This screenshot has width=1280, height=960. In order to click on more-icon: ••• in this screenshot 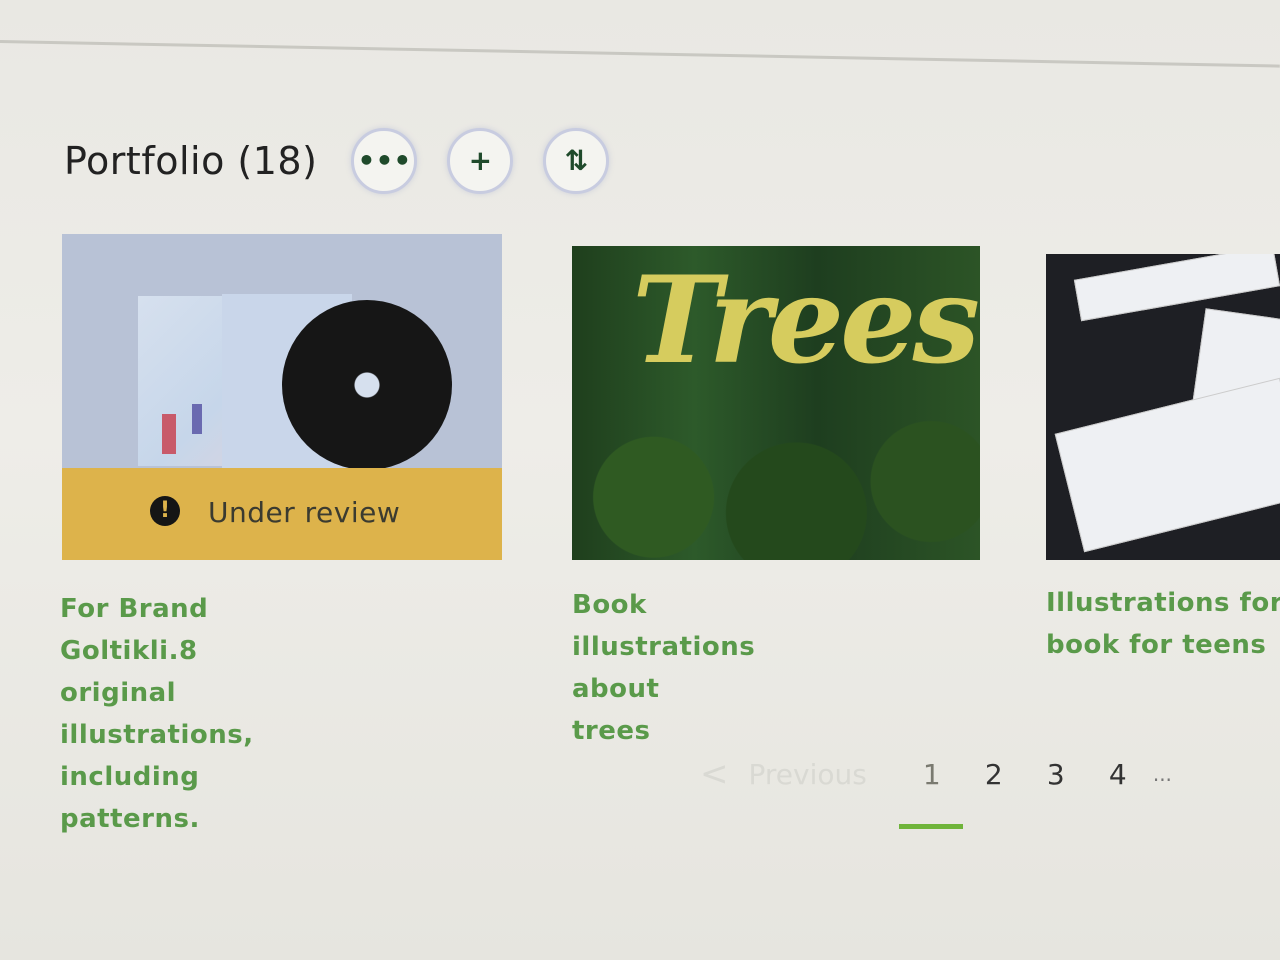, I will do `click(384, 160)`.